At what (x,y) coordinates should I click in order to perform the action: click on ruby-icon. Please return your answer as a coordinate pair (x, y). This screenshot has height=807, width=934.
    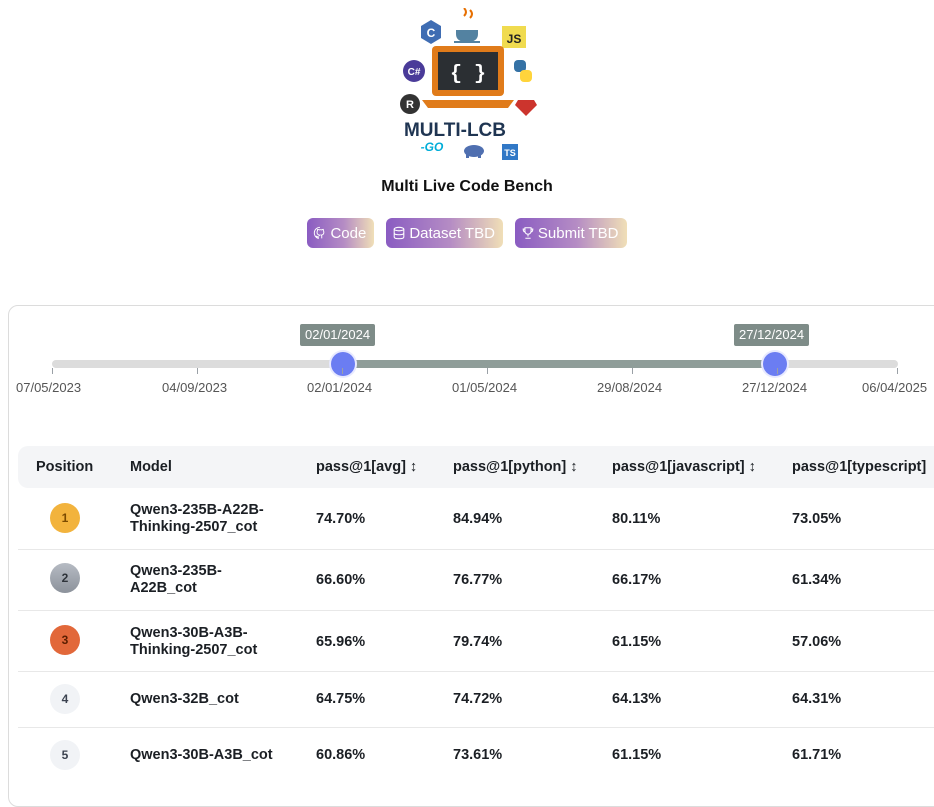
    Looking at the image, I should click on (526, 108).